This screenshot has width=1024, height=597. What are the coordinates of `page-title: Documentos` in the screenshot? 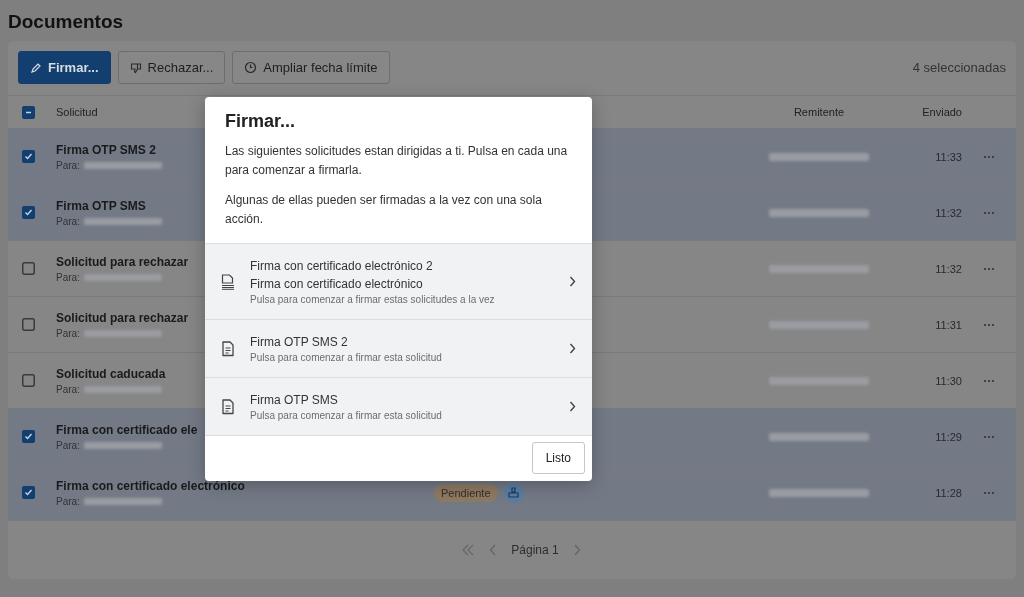 It's located at (66, 22).